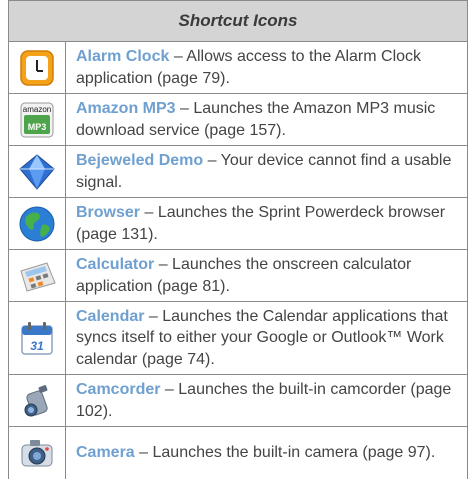 The image size is (472, 491). What do you see at coordinates (37, 223) in the screenshot?
I see `browser-globe-icon` at bounding box center [37, 223].